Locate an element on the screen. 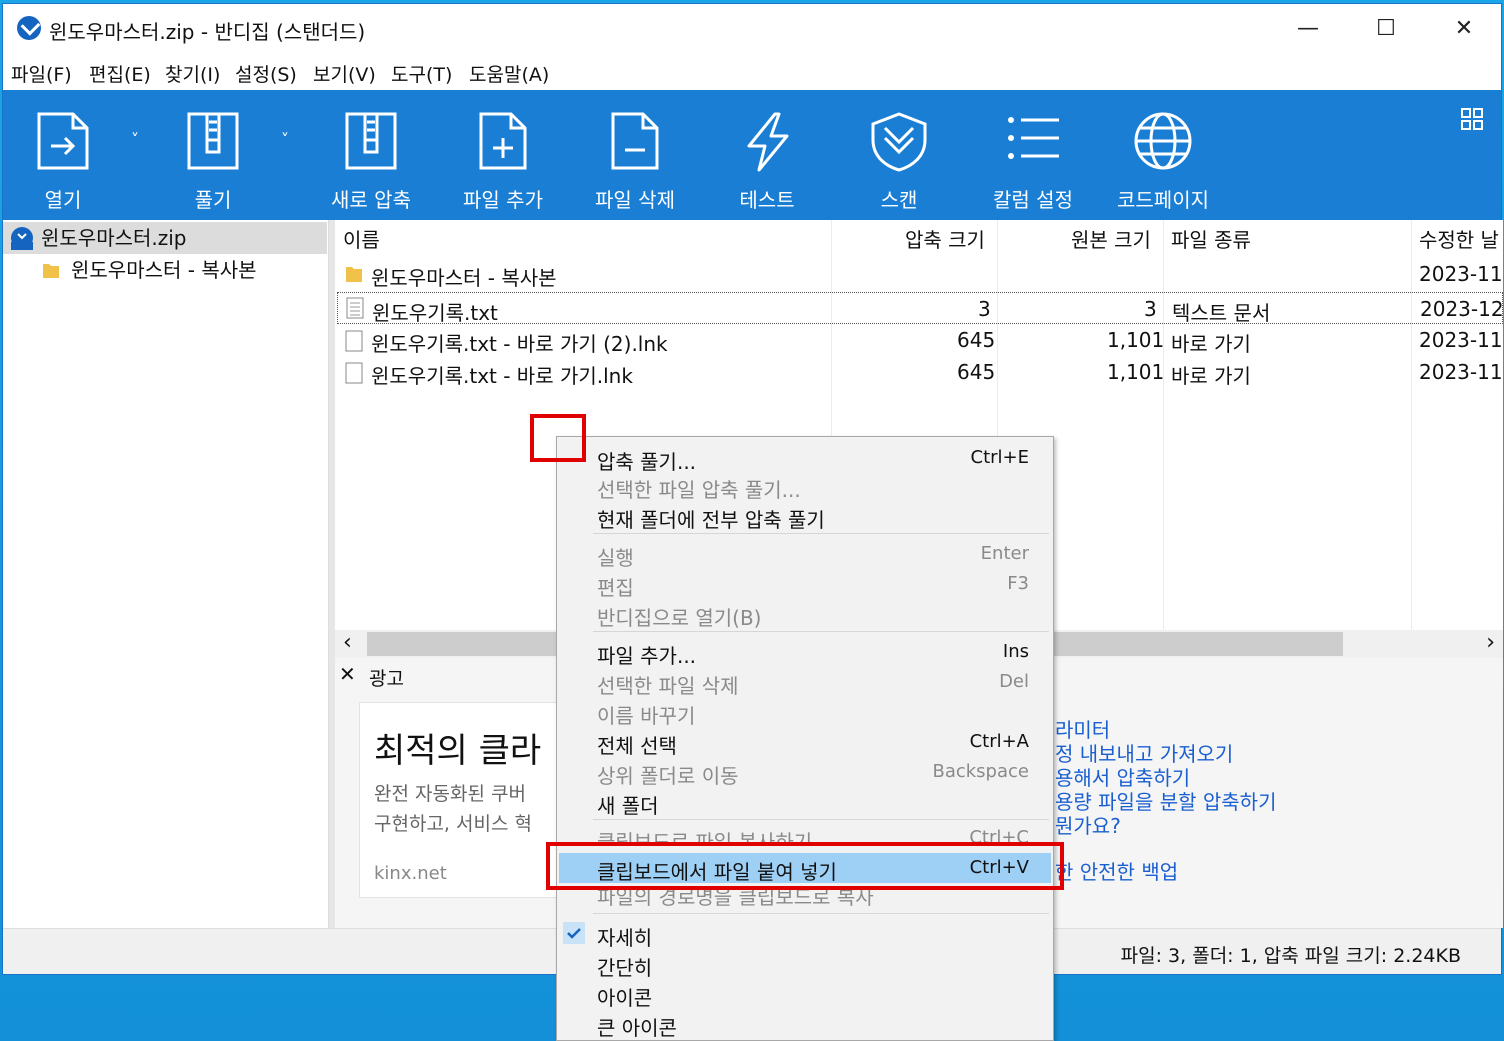 This screenshot has height=1041, width=1504. menu-item-delete-selected: 선택한 파일 삭제 Del is located at coordinates (805, 682).